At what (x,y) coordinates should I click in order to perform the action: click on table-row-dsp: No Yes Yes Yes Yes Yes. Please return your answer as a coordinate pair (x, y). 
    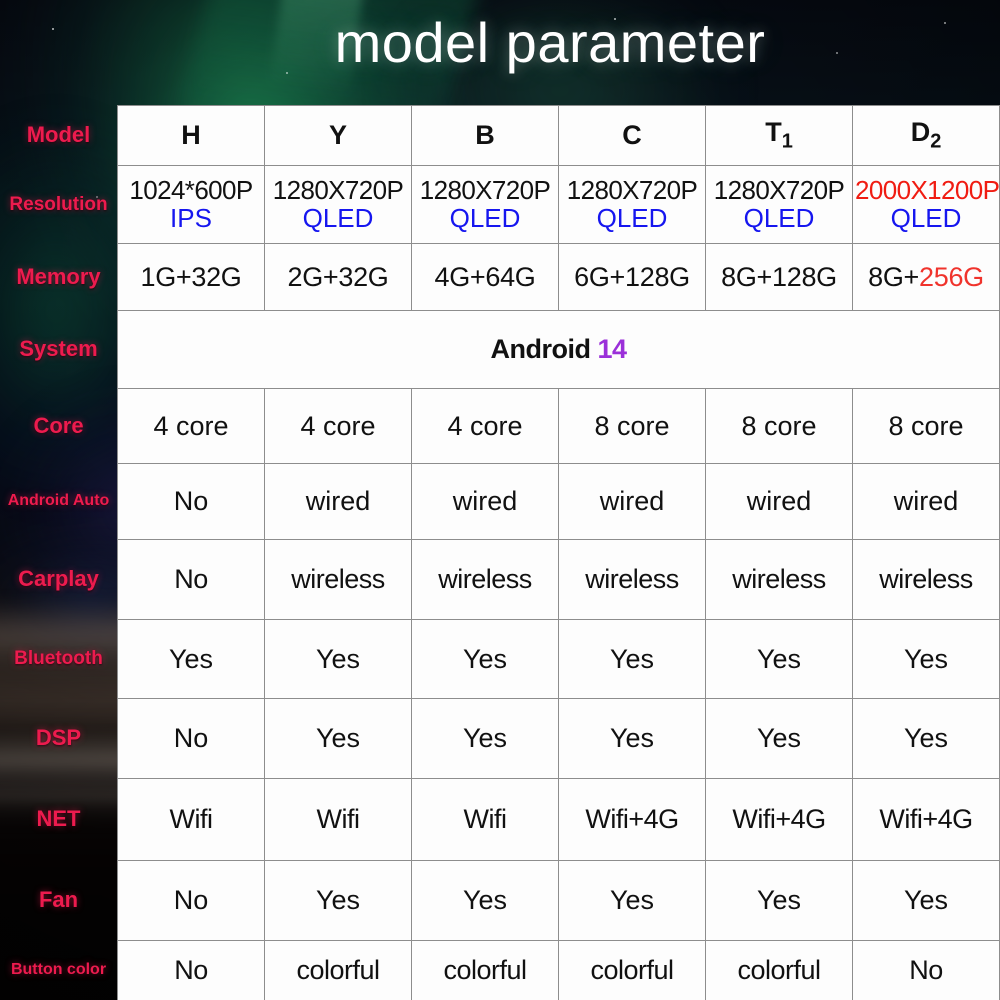
    Looking at the image, I should click on (558, 738).